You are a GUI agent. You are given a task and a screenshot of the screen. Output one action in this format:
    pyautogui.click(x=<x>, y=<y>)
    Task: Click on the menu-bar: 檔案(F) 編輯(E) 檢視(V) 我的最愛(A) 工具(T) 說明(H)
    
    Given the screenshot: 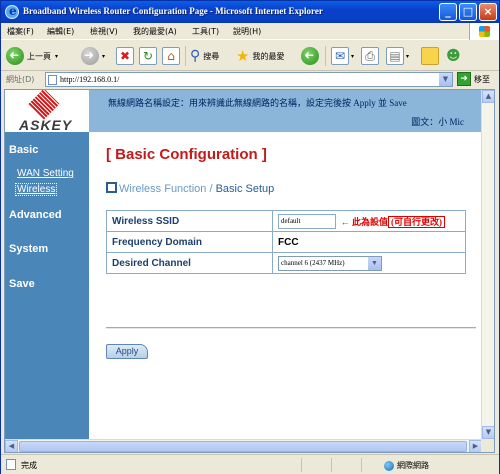 What is the action you would take?
    pyautogui.click(x=250, y=31)
    